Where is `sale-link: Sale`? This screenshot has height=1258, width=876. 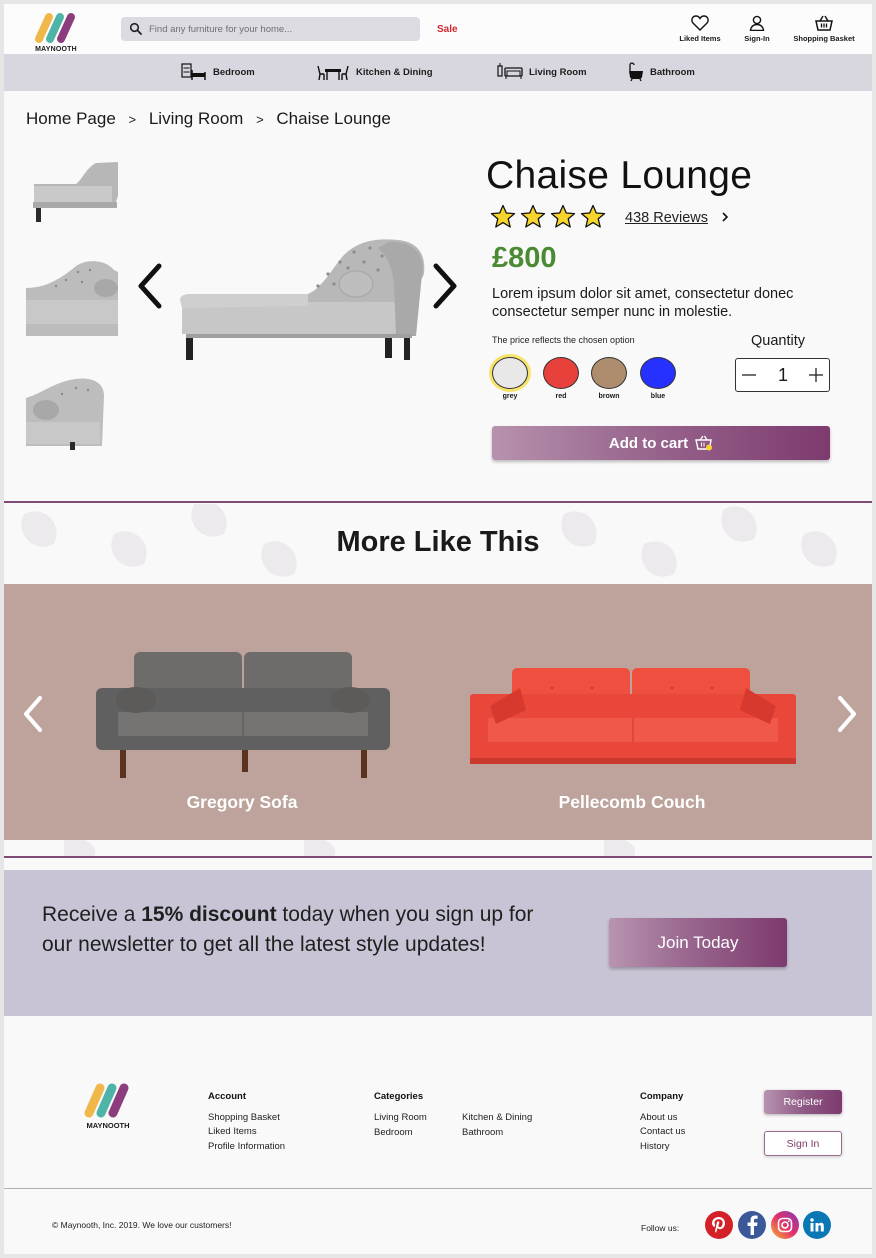 sale-link: Sale is located at coordinates (447, 29).